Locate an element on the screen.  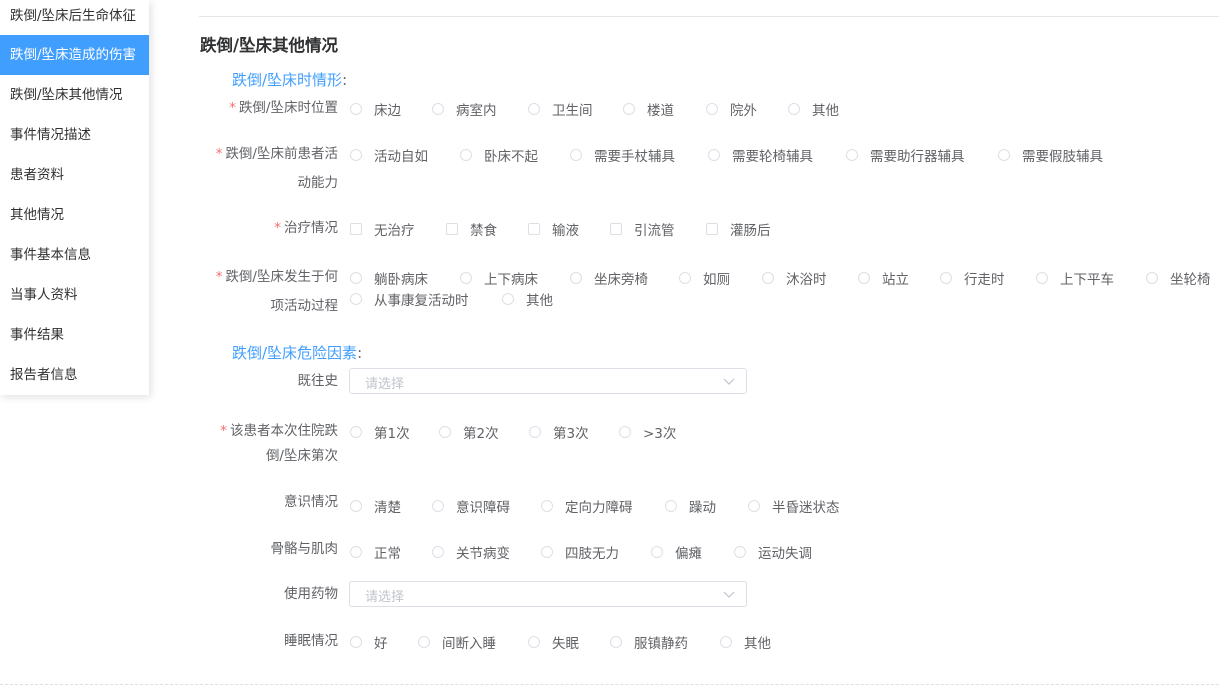
sidebar-item-party-info: 当事人资料 is located at coordinates (74, 295).